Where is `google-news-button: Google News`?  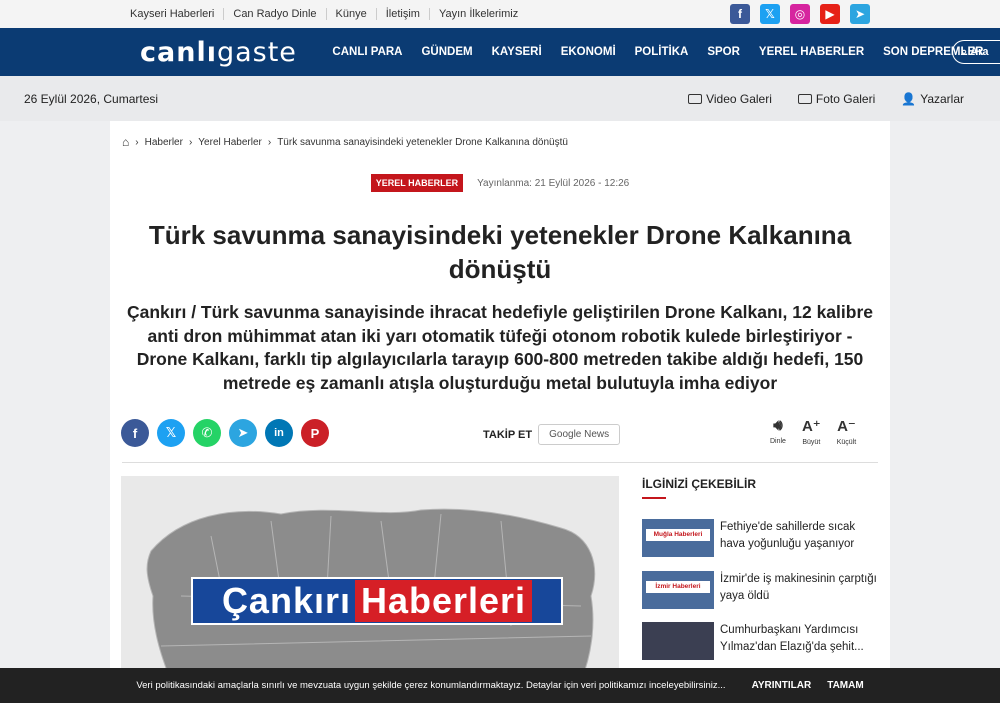 google-news-button: Google News is located at coordinates (579, 434).